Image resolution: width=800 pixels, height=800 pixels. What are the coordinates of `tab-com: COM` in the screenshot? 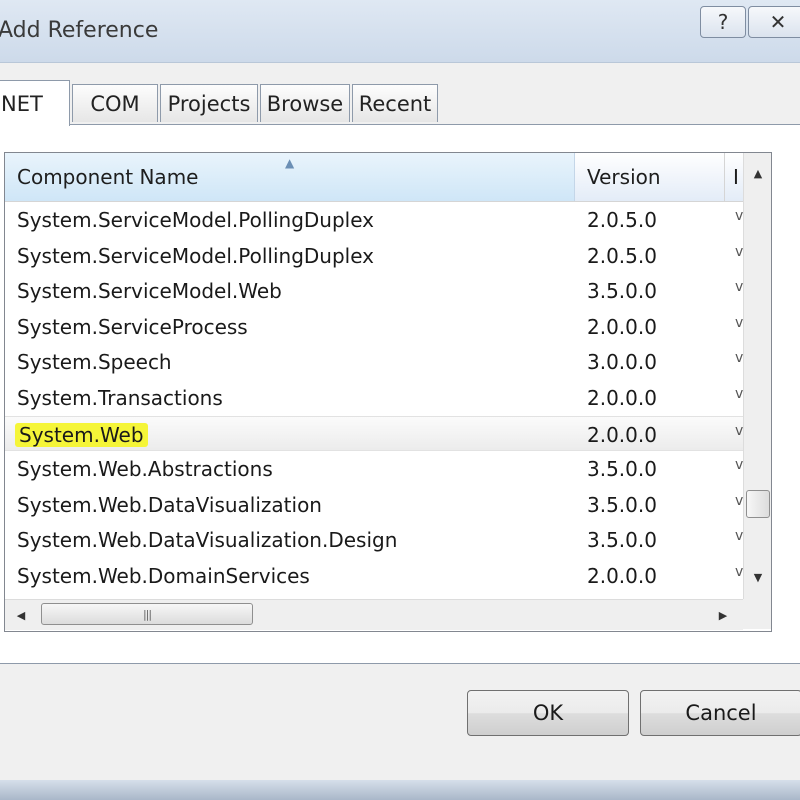 It's located at (115, 103).